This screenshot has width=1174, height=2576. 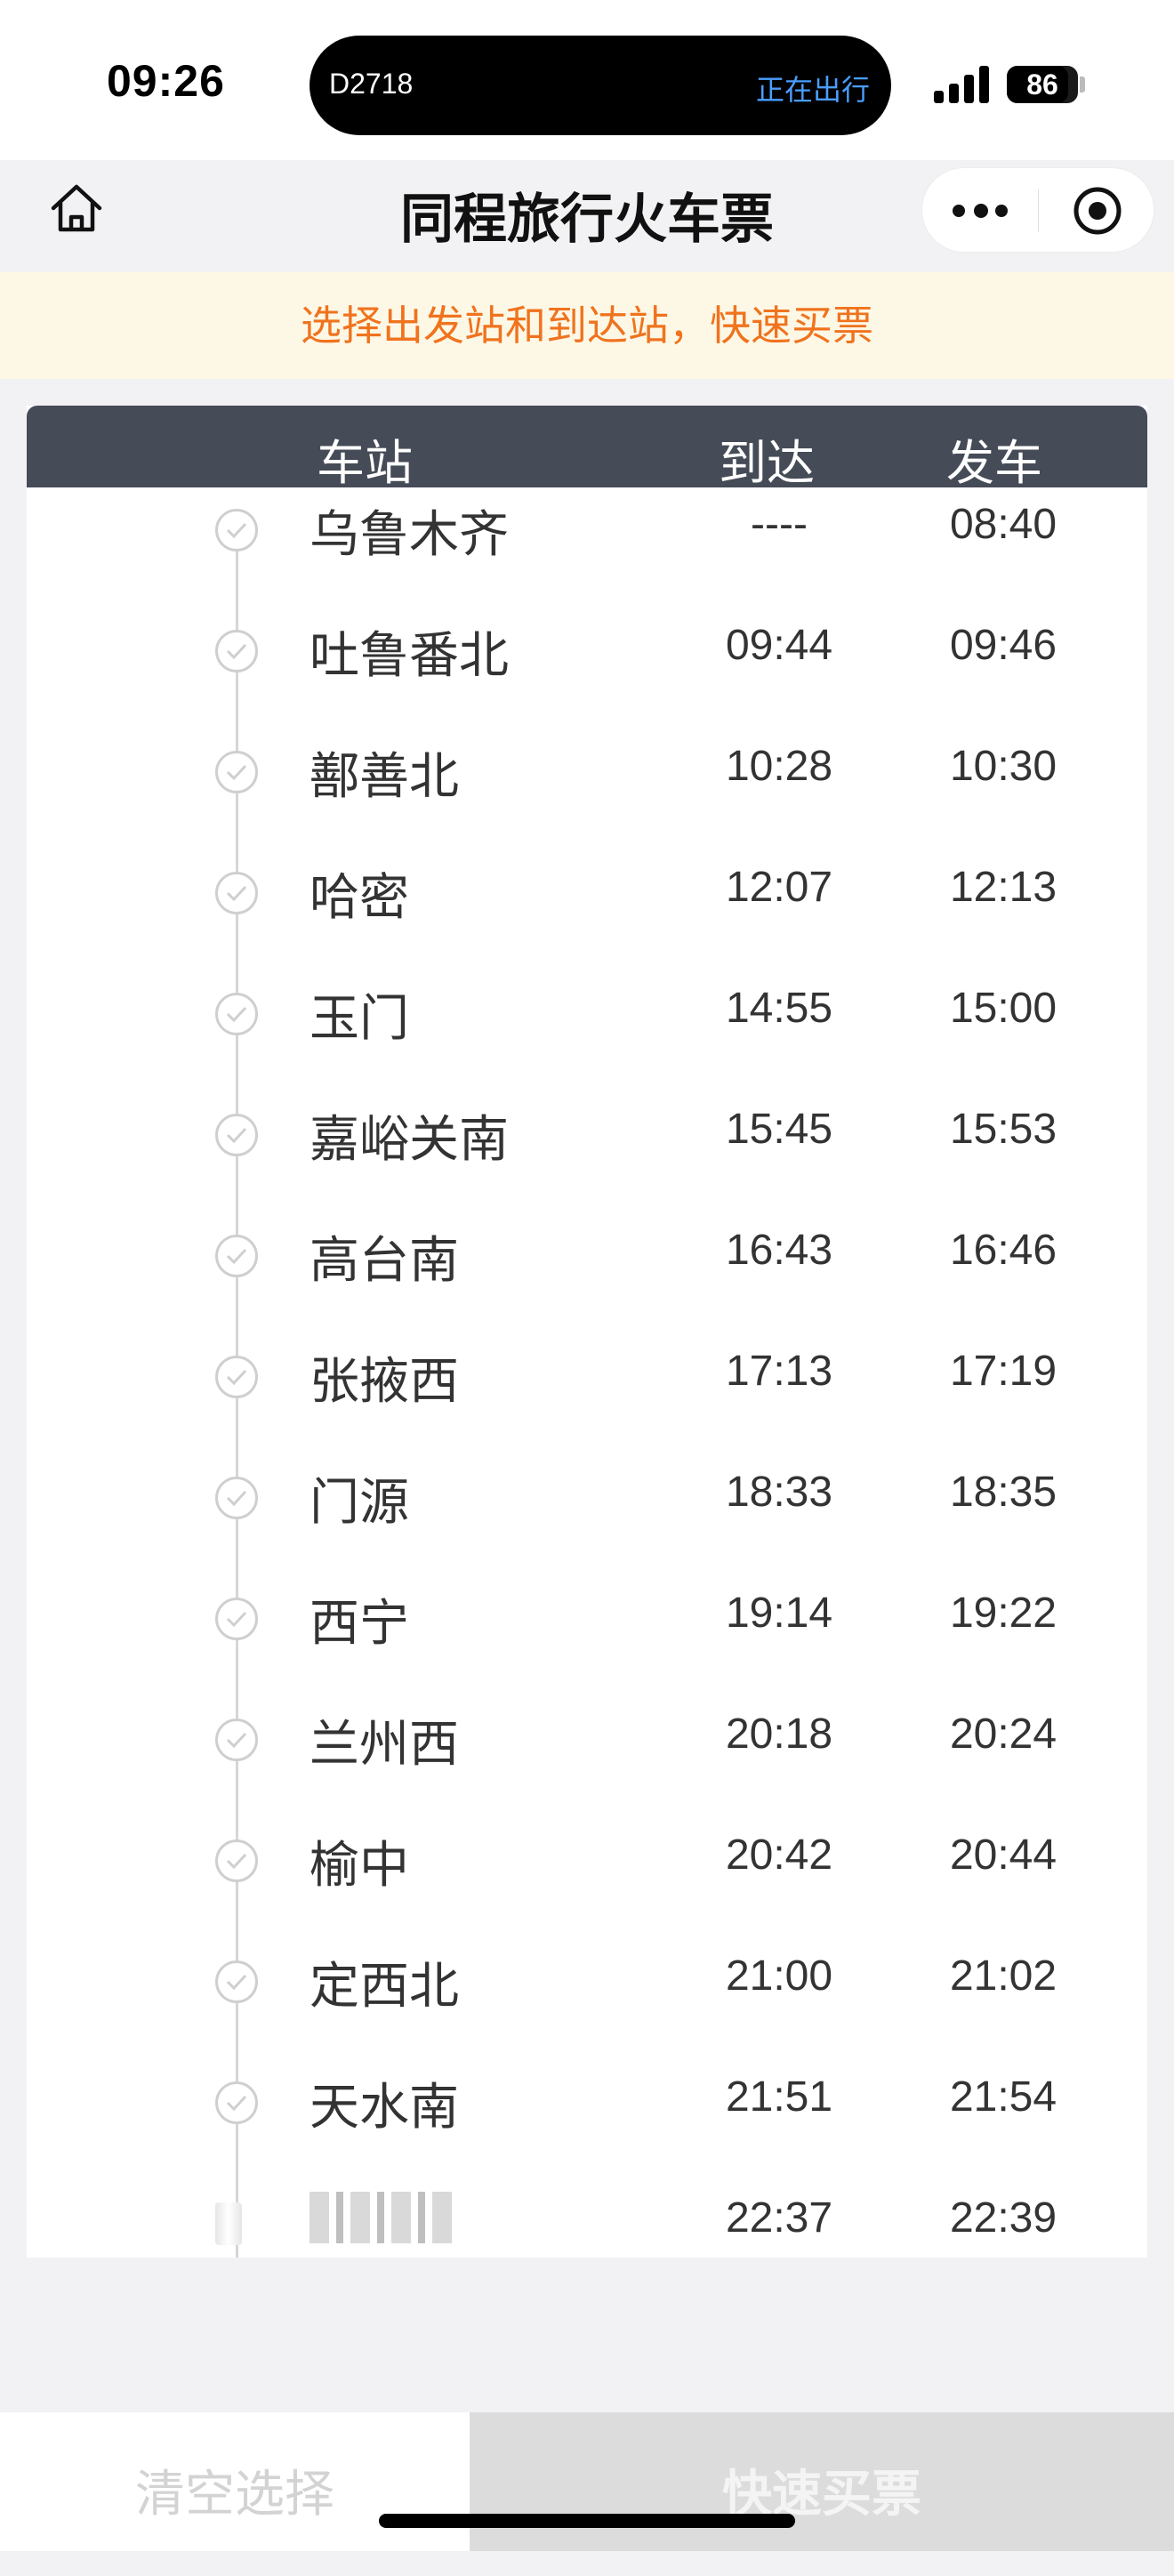 What do you see at coordinates (587, 1885) in the screenshot?
I see `stop-row: 榆中 20:42 20:44` at bounding box center [587, 1885].